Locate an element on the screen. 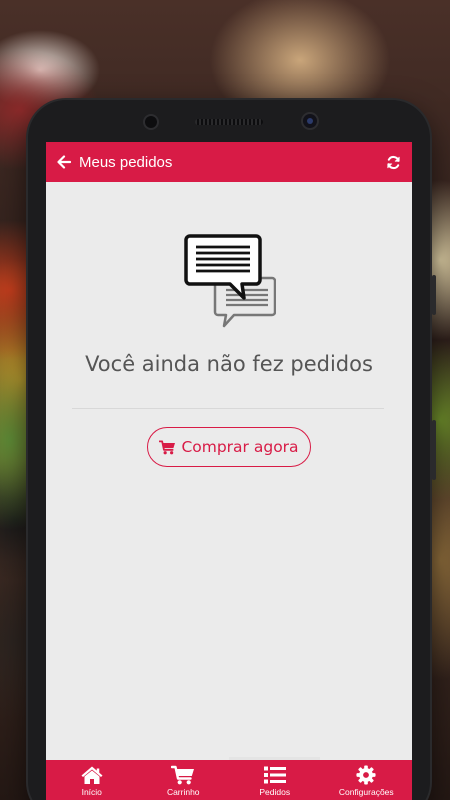 Image resolution: width=450 pixels, height=800 pixels. phone-power-button is located at coordinates (434, 450).